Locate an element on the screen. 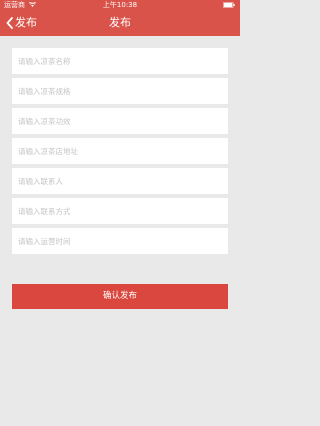 Image resolution: width=320 pixels, height=426 pixels. operating-hours-input is located at coordinates (120, 241).